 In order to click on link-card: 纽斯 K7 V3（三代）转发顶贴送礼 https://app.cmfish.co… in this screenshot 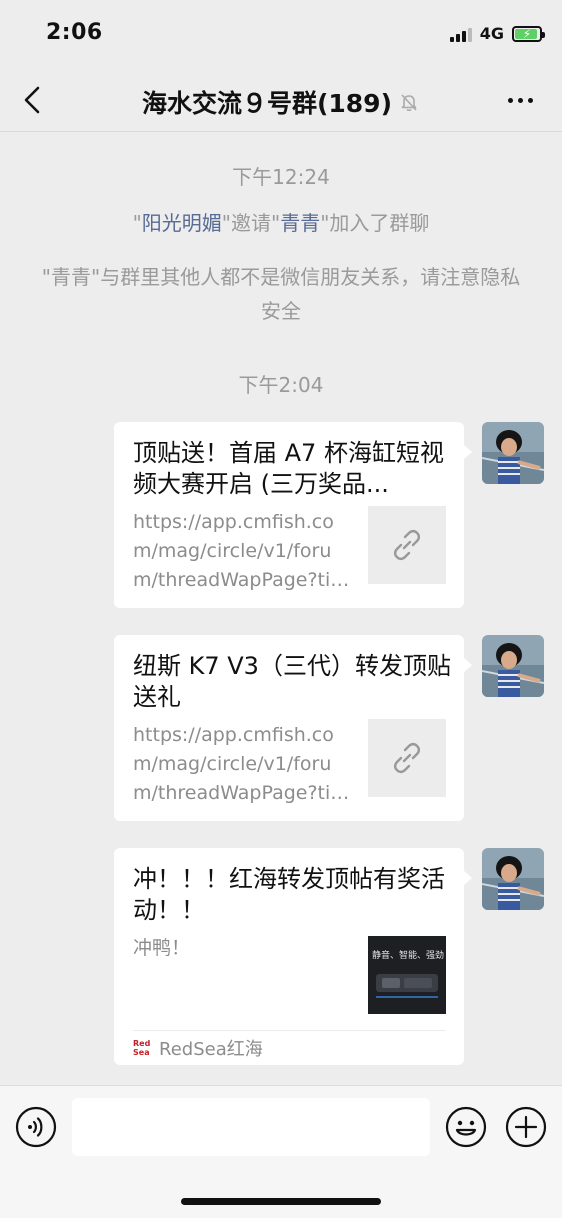, I will do `click(293, 728)`.